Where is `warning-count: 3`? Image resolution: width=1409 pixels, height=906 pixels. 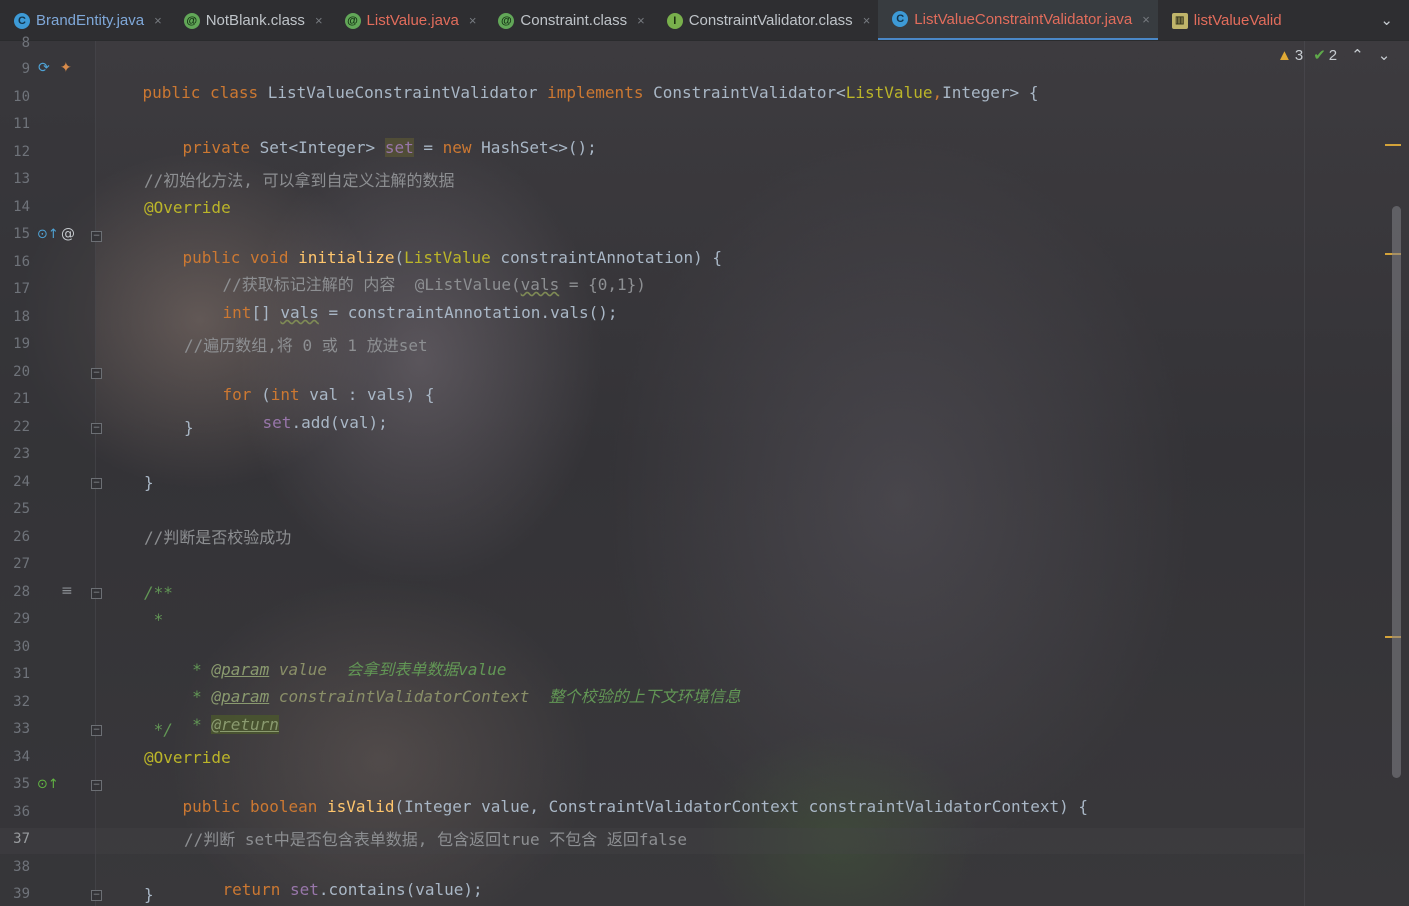
warning-count: 3 is located at coordinates (1299, 55).